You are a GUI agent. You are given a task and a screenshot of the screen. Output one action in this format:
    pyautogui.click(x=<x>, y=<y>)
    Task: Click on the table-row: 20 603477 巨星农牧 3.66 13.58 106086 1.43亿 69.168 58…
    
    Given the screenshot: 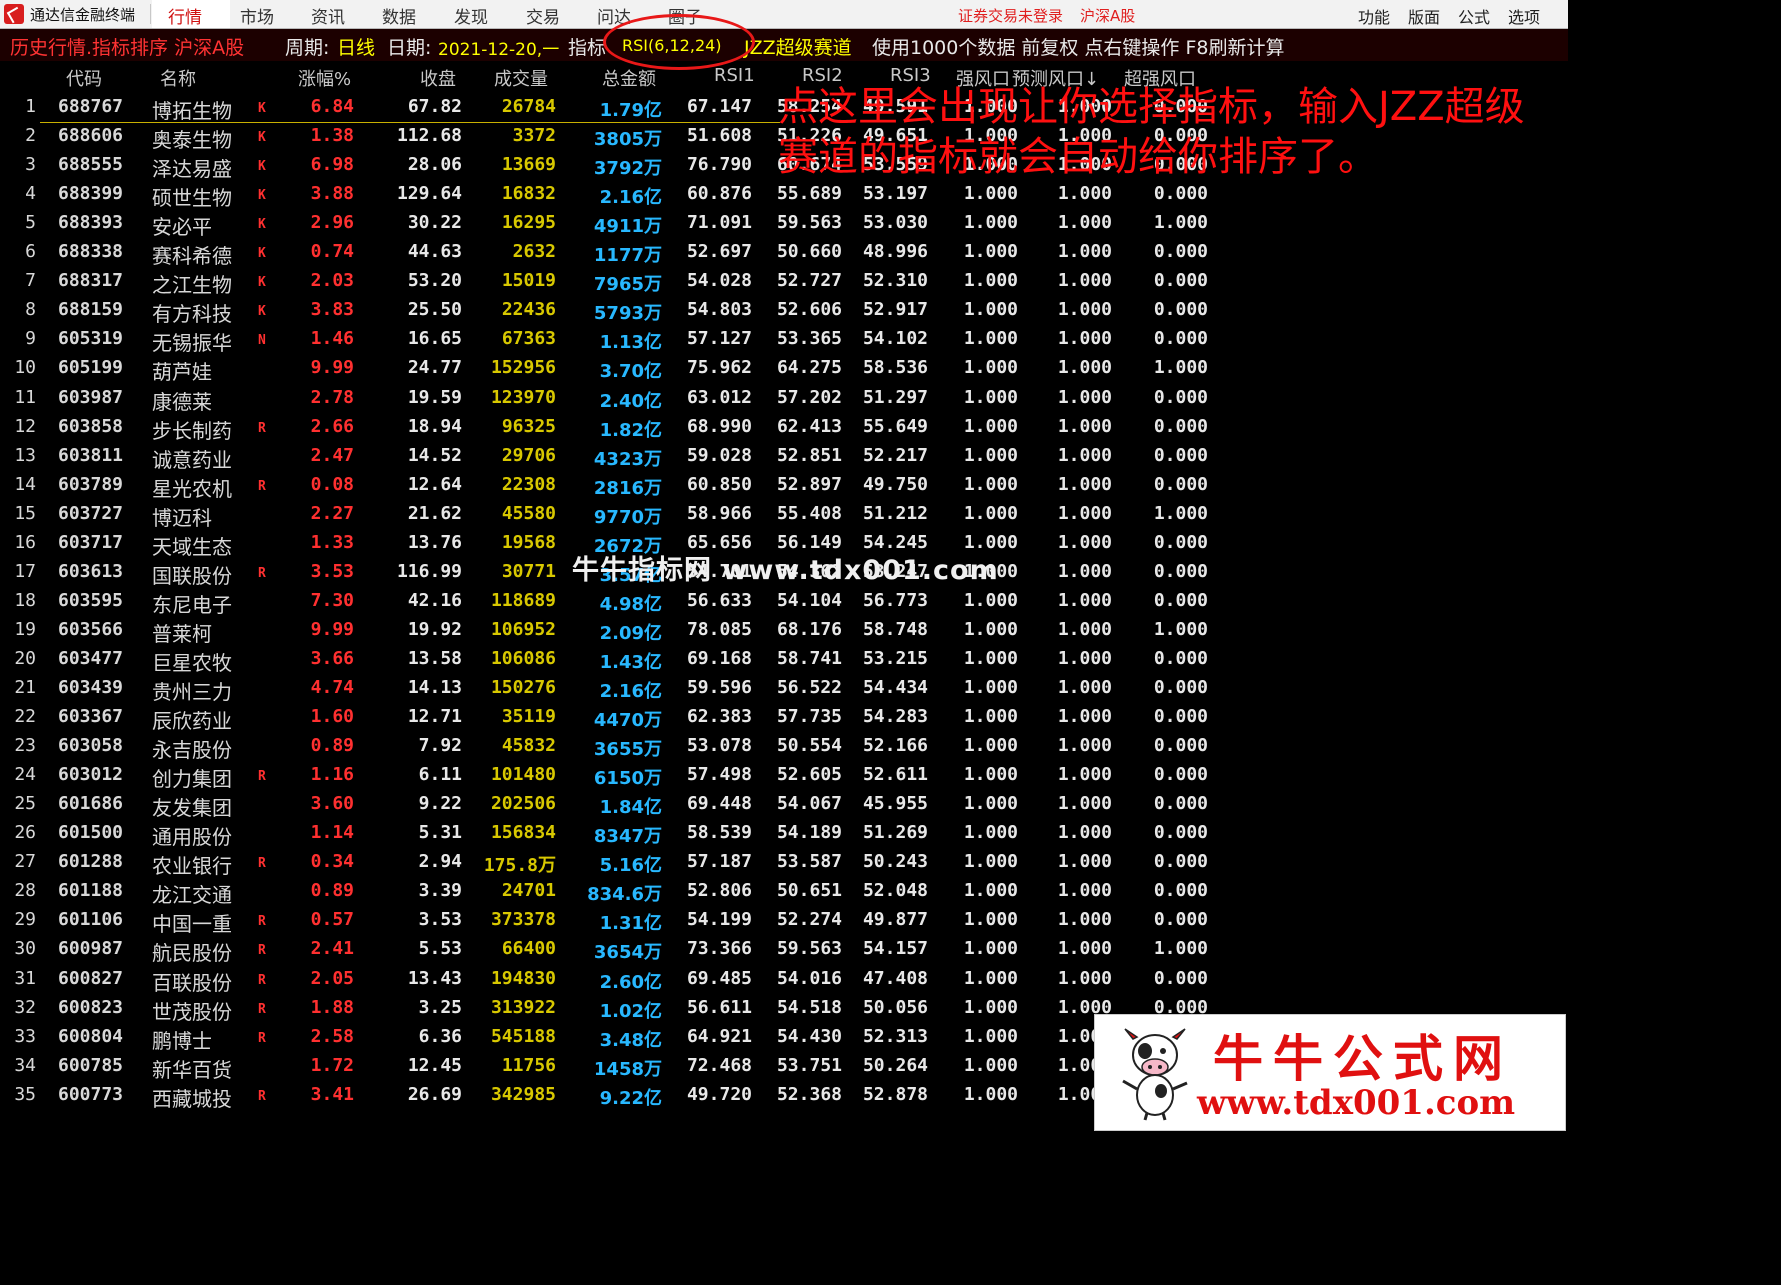 What is the action you would take?
    pyautogui.click(x=784, y=662)
    